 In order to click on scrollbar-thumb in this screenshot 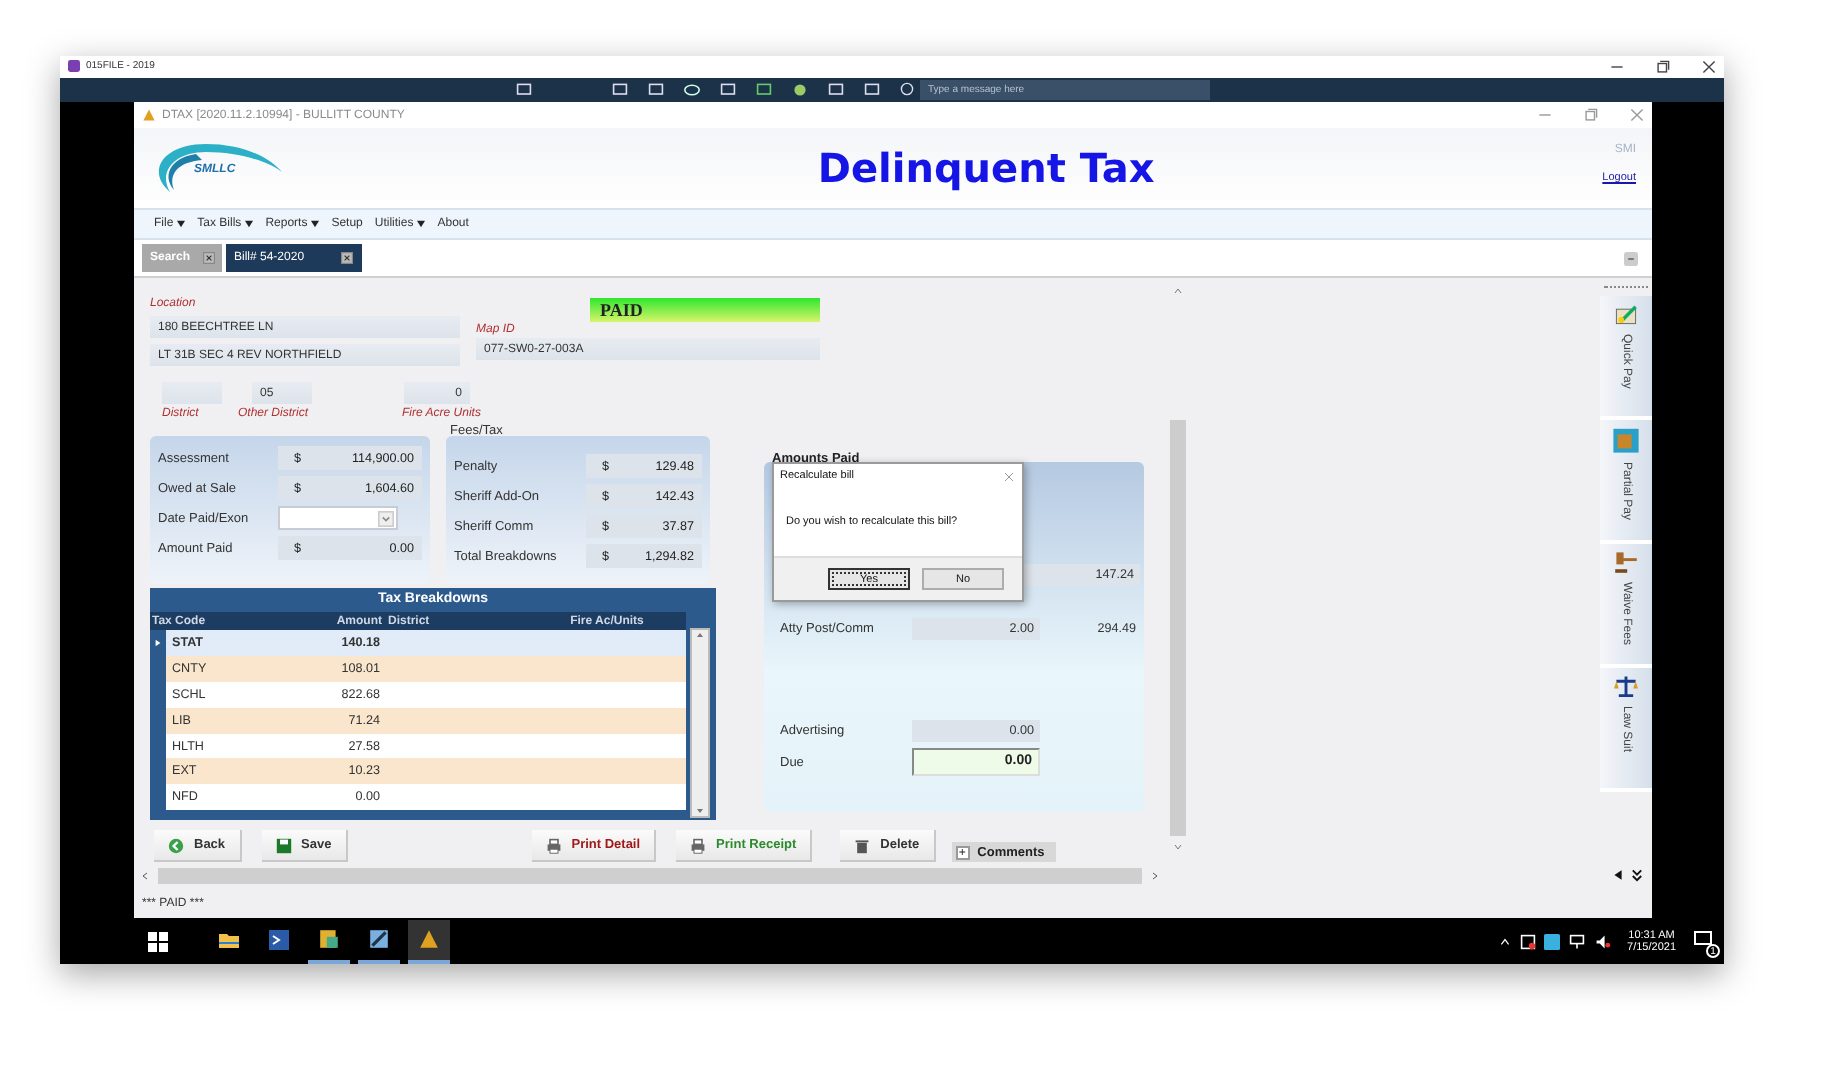, I will do `click(1178, 628)`.